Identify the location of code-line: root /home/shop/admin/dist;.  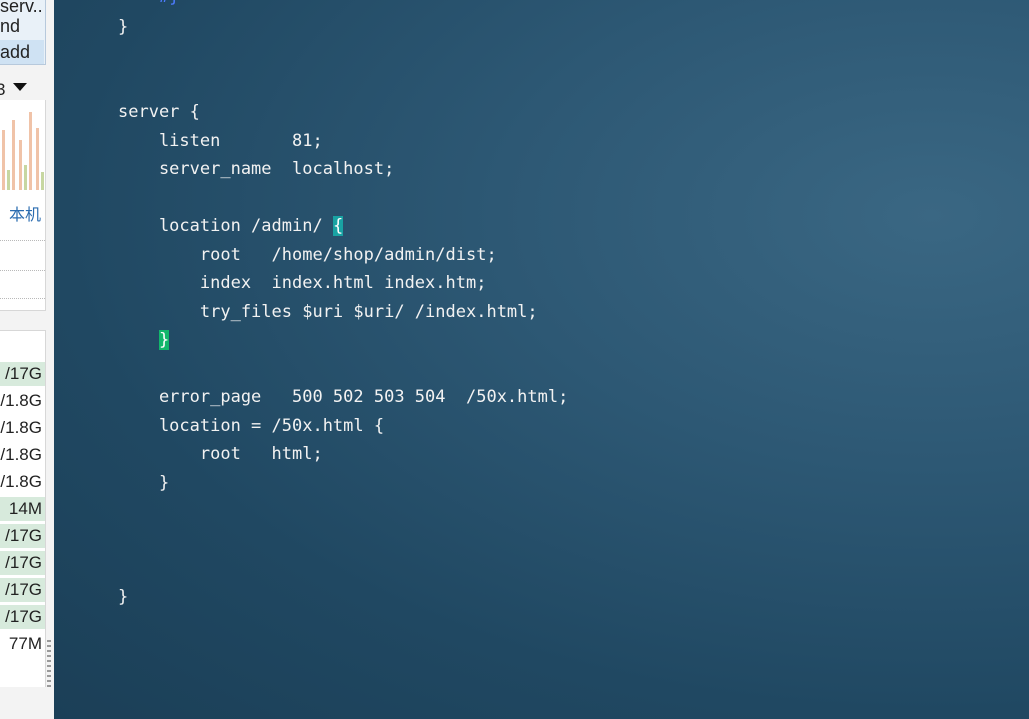
(307, 255).